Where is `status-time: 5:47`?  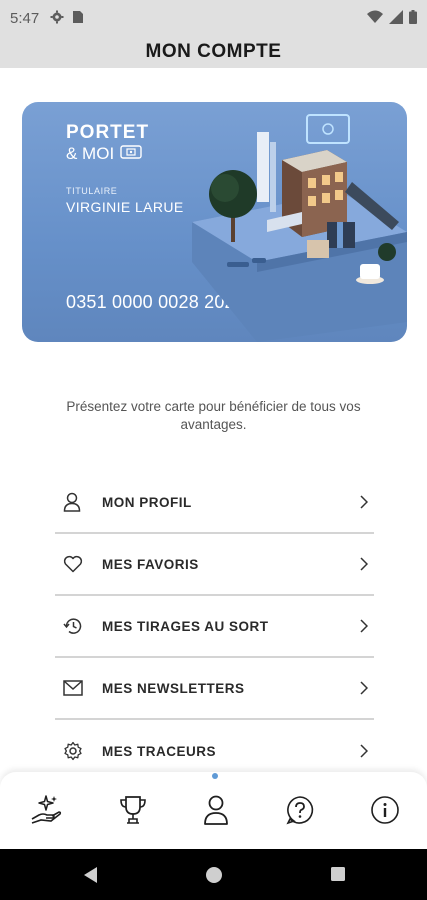 status-time: 5:47 is located at coordinates (25, 18).